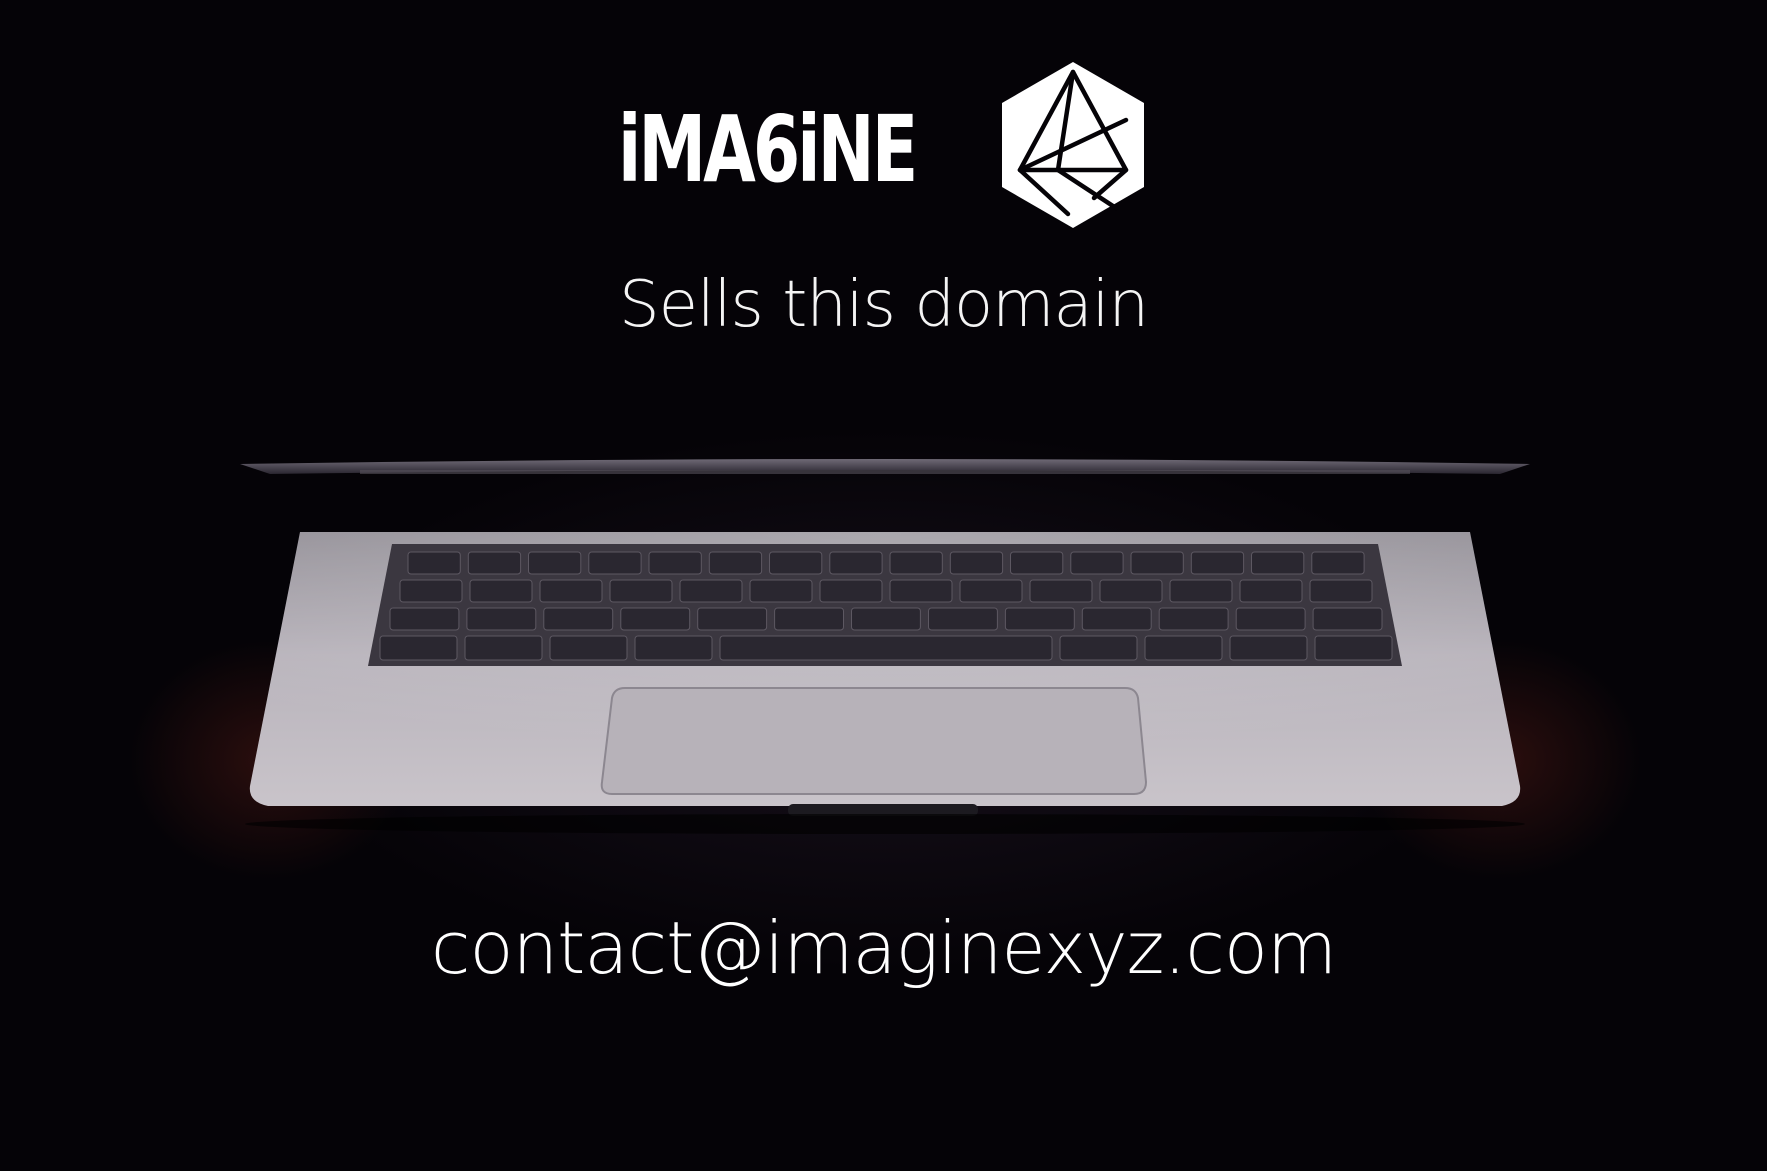 The height and width of the screenshot is (1171, 1767). What do you see at coordinates (883, 948) in the screenshot?
I see `contact-email-link: contact@imaginexyz.com` at bounding box center [883, 948].